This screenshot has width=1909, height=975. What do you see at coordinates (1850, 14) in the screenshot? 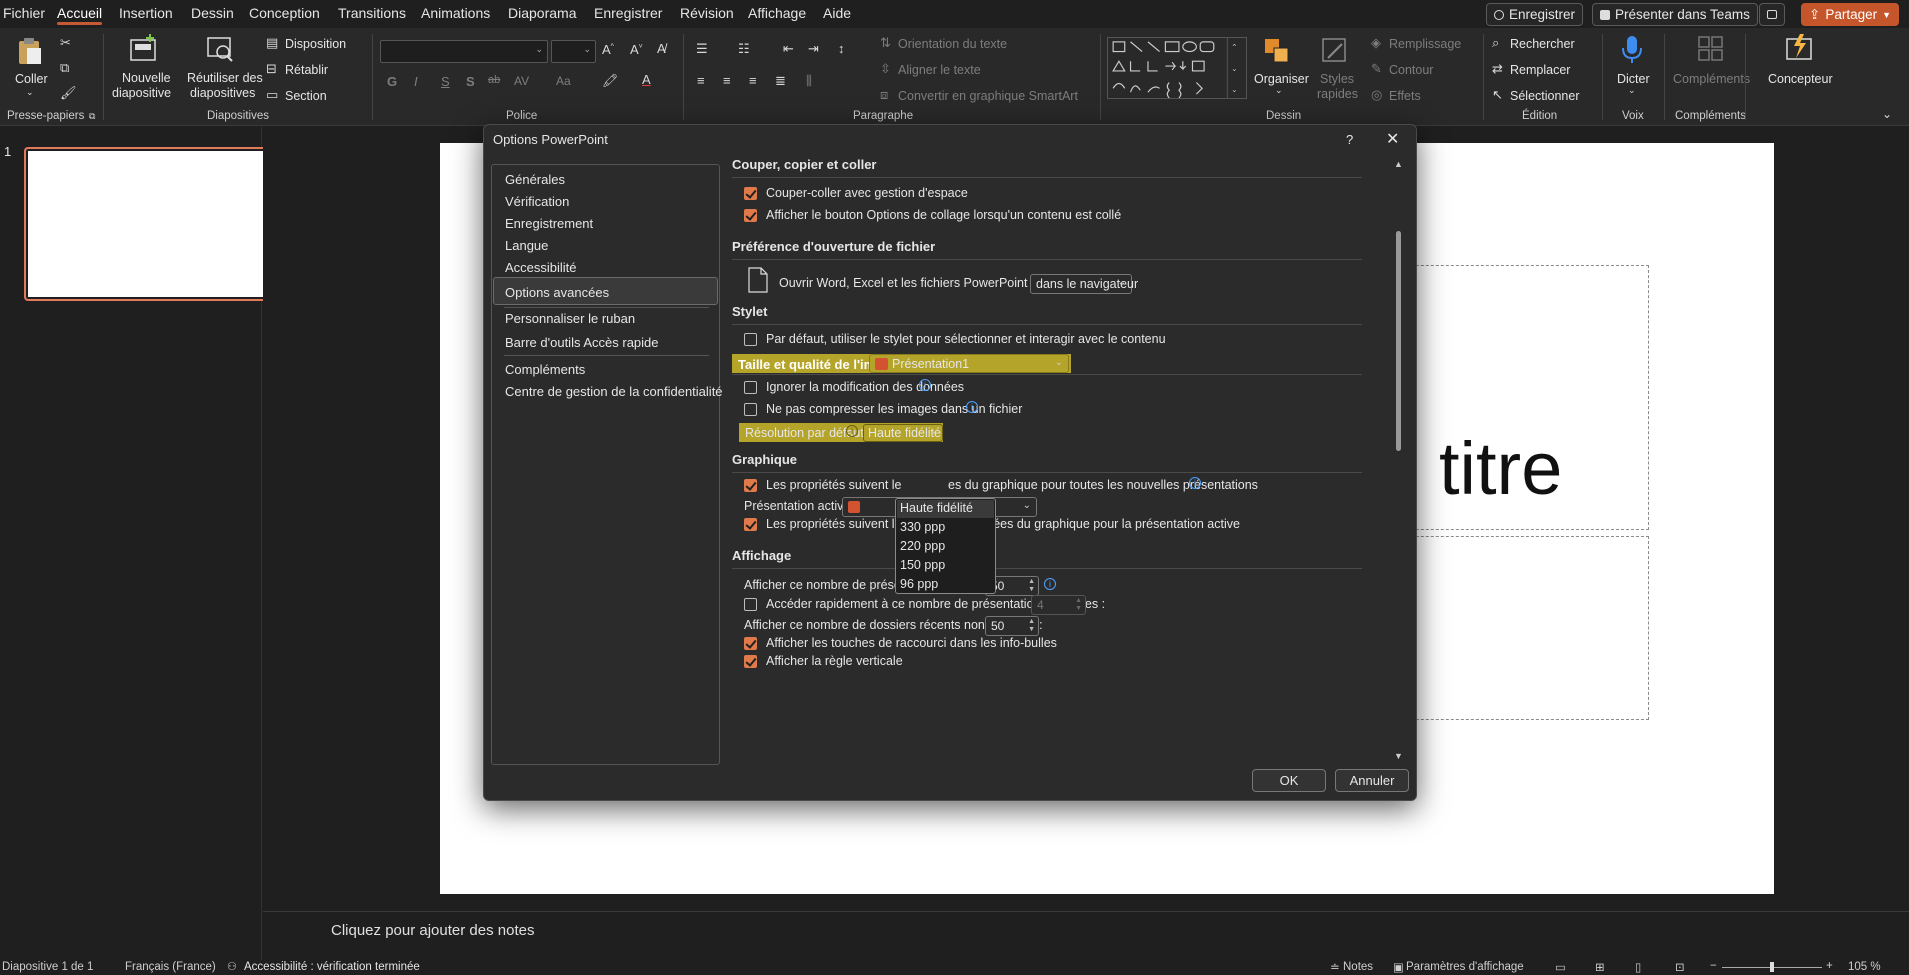
I see `share-button: ⇪ Partager ▼` at bounding box center [1850, 14].